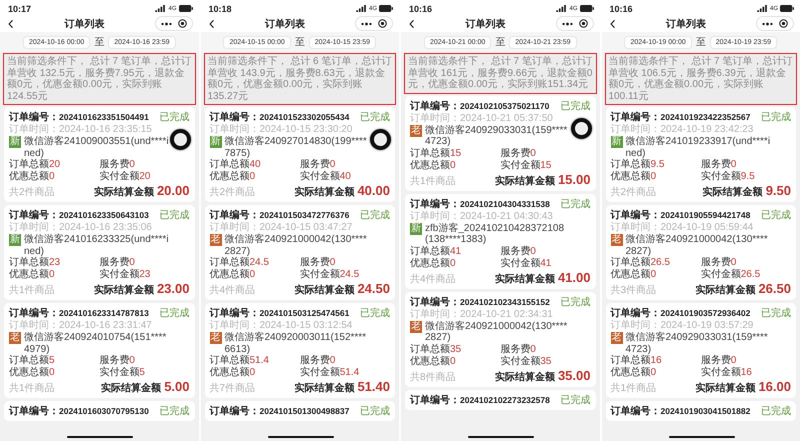  Describe the element at coordinates (233, 388) in the screenshot. I see `item-count: 共7件商品` at that location.